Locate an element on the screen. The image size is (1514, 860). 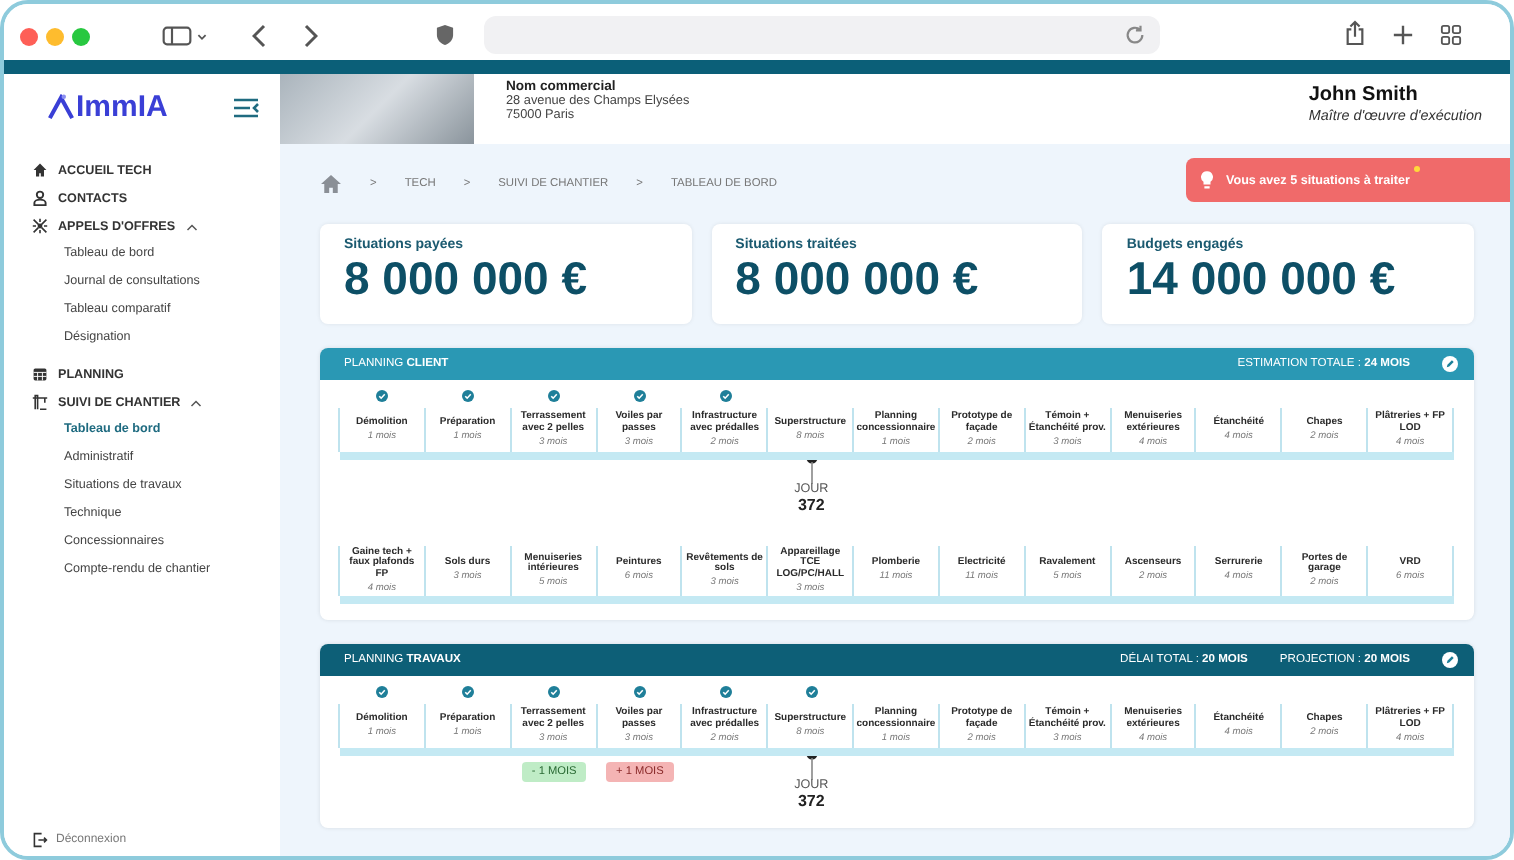
share-icon is located at coordinates (1355, 33).